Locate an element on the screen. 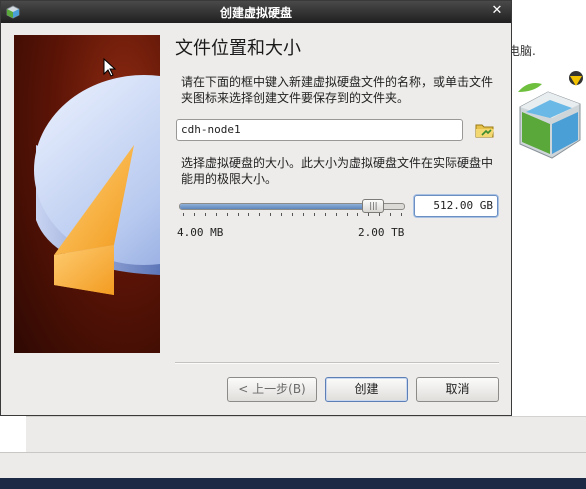  cancel-button: 取消 is located at coordinates (457, 389).